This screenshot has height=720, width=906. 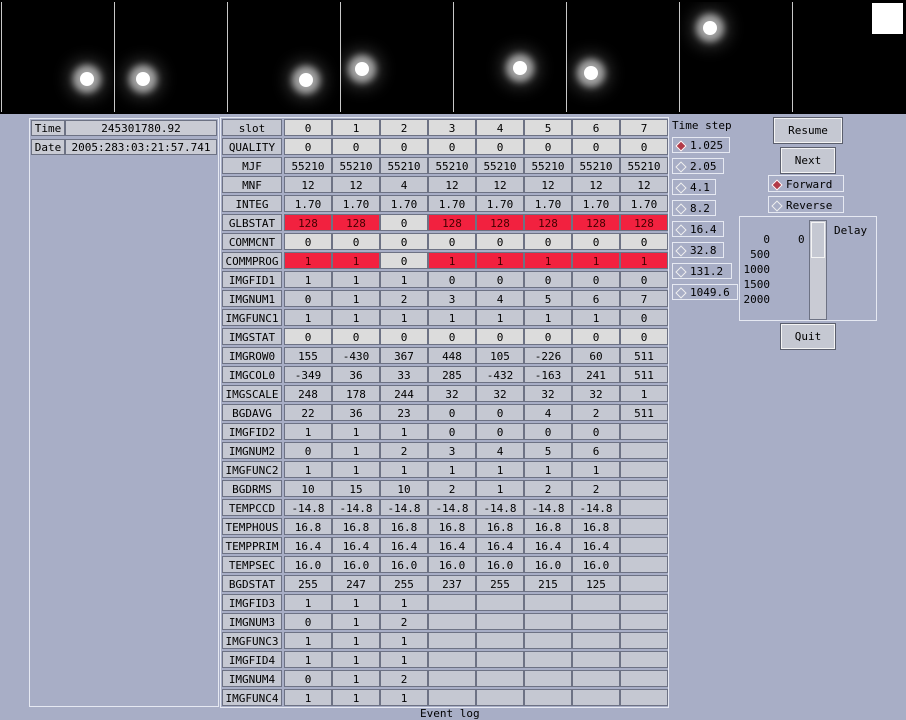 I want to click on slot-header: 6, so click(x=596, y=127).